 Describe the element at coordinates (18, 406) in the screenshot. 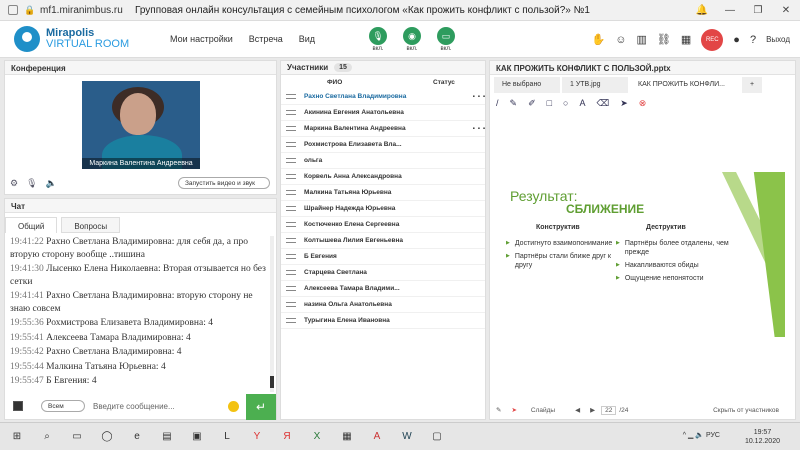

I see `format-icon` at that location.